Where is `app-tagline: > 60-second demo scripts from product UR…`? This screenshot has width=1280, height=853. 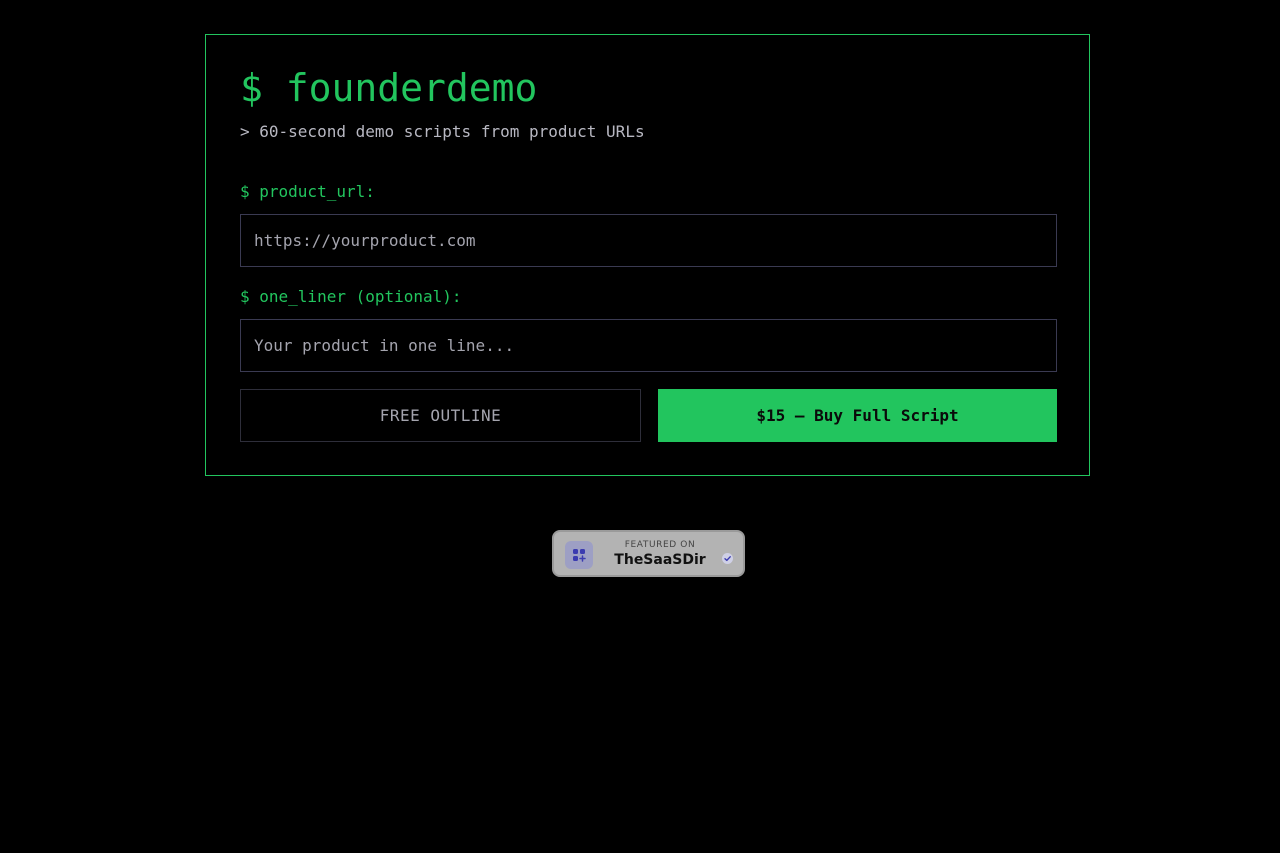 app-tagline: > 60-second demo scripts from product UR… is located at coordinates (442, 131).